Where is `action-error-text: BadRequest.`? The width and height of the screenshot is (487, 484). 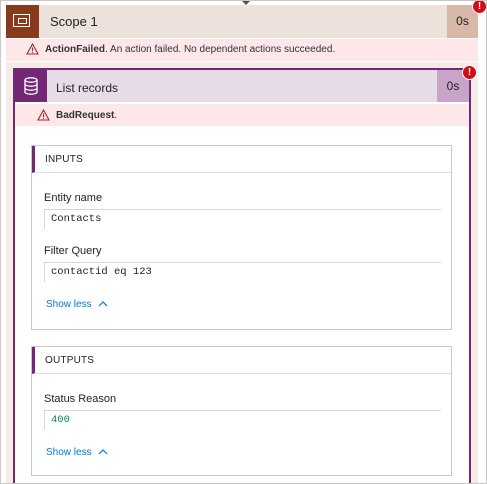 action-error-text: BadRequest. is located at coordinates (86, 115).